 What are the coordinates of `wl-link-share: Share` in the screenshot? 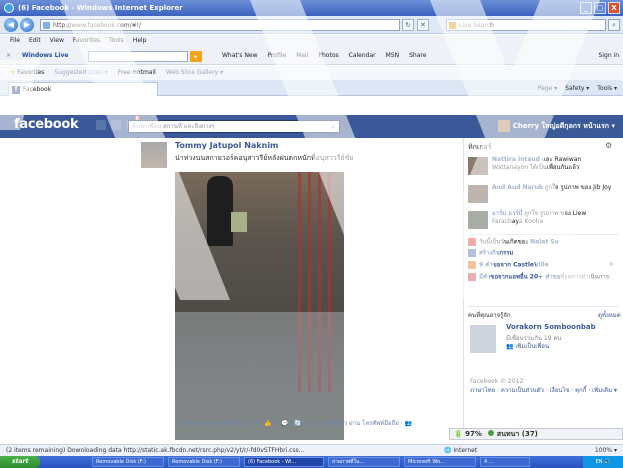 It's located at (417, 56).